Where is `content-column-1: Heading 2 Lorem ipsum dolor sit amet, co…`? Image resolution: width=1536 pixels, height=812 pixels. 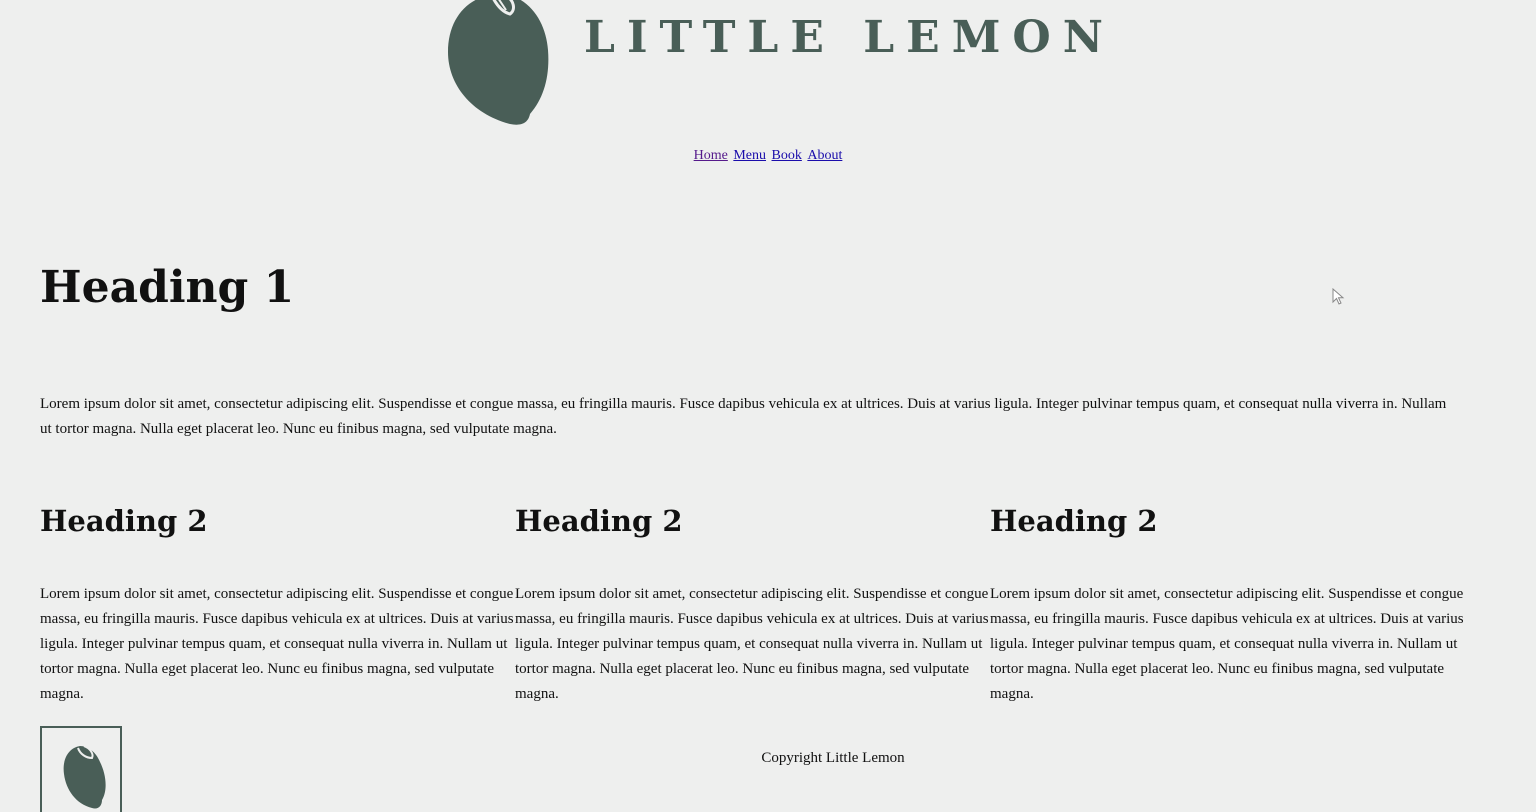 content-column-1: Heading 2 Lorem ipsum dolor sit amet, co… is located at coordinates (278, 603).